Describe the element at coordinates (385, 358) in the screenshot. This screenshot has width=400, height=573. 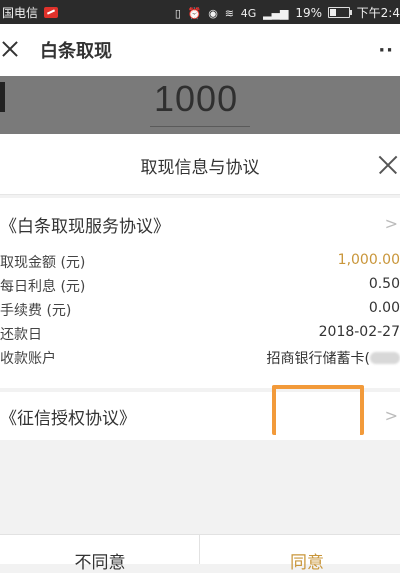
I see `masked-card-number` at that location.